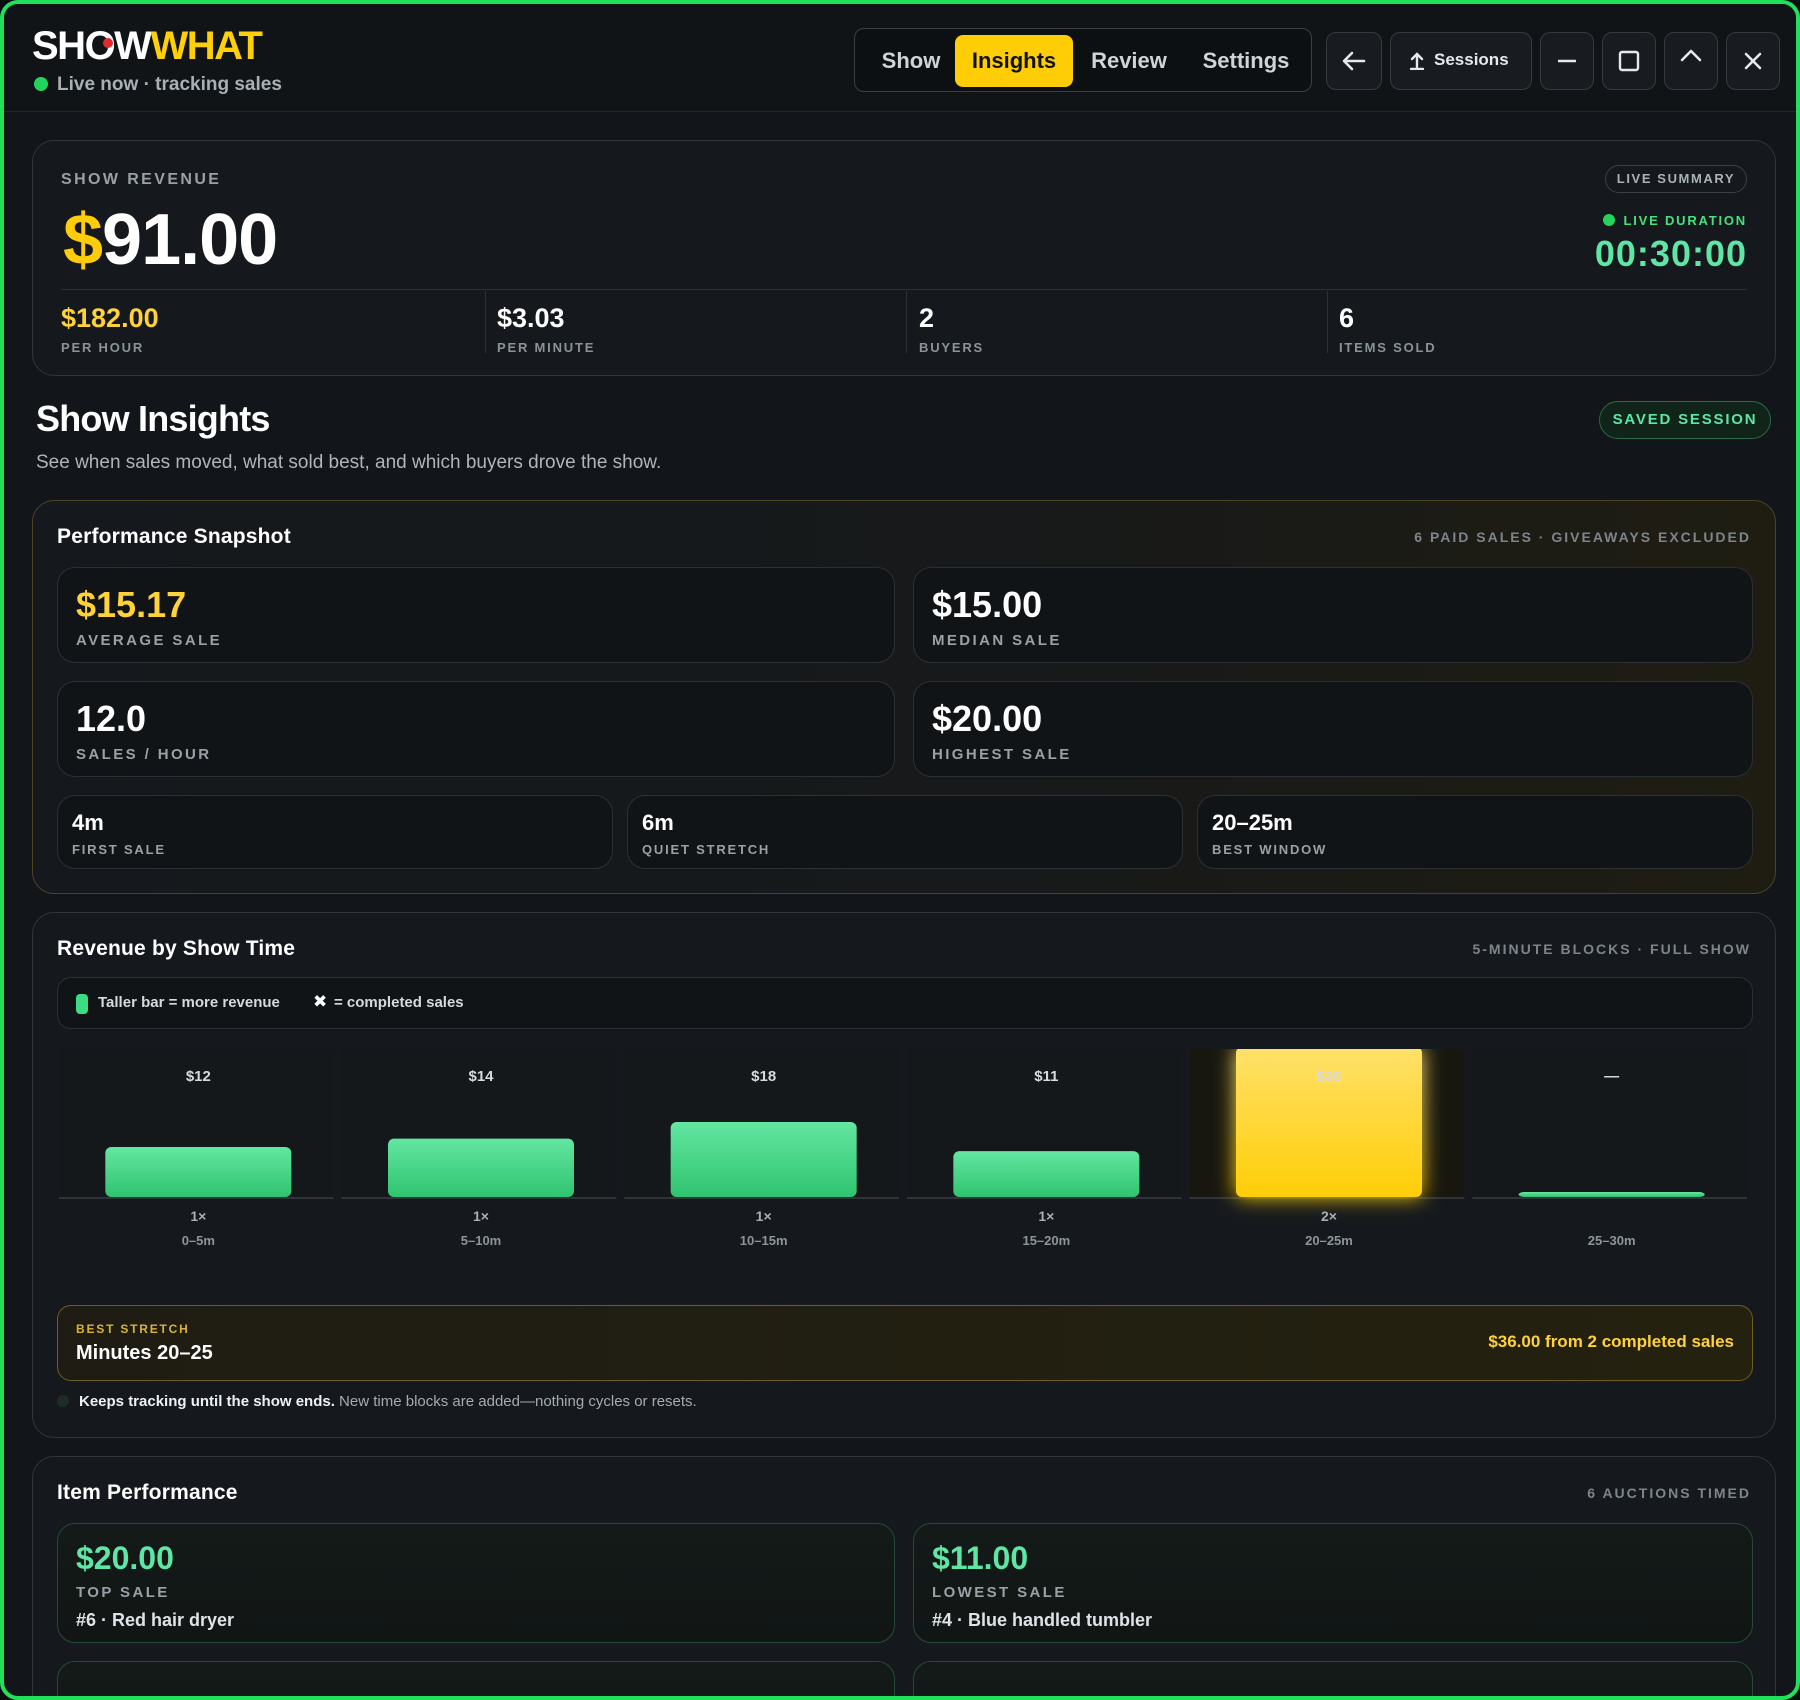 Image resolution: width=1800 pixels, height=1700 pixels. What do you see at coordinates (108, 43) in the screenshot?
I see `logo-dot-icon` at bounding box center [108, 43].